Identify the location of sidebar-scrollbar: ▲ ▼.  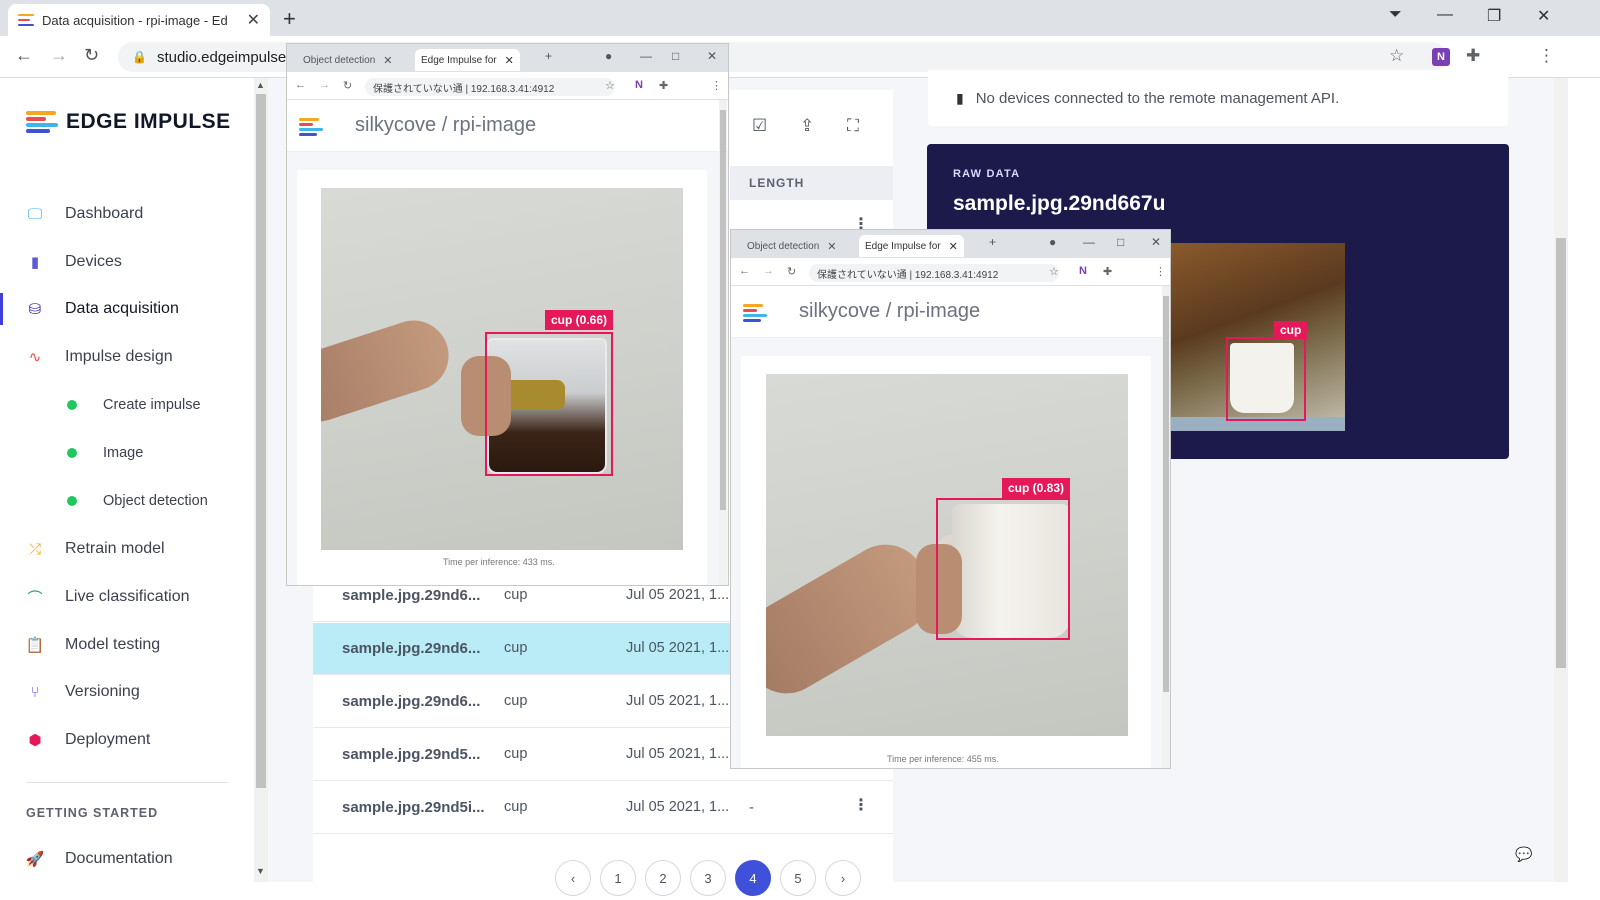
(261, 480).